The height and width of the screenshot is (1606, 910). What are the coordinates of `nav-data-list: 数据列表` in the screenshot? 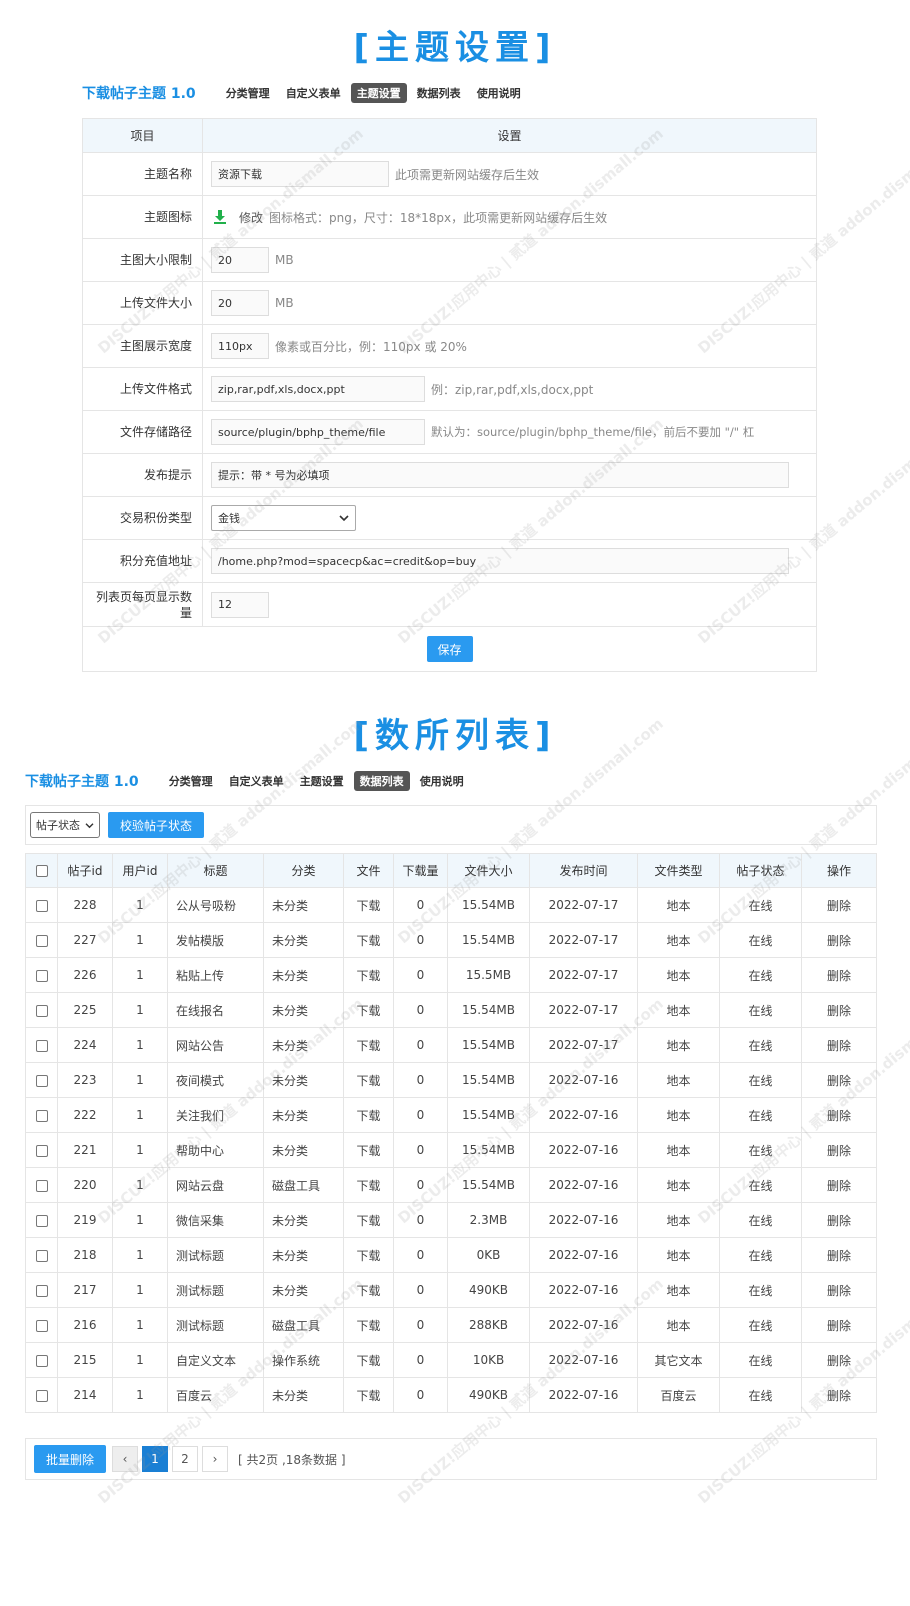 It's located at (439, 93).